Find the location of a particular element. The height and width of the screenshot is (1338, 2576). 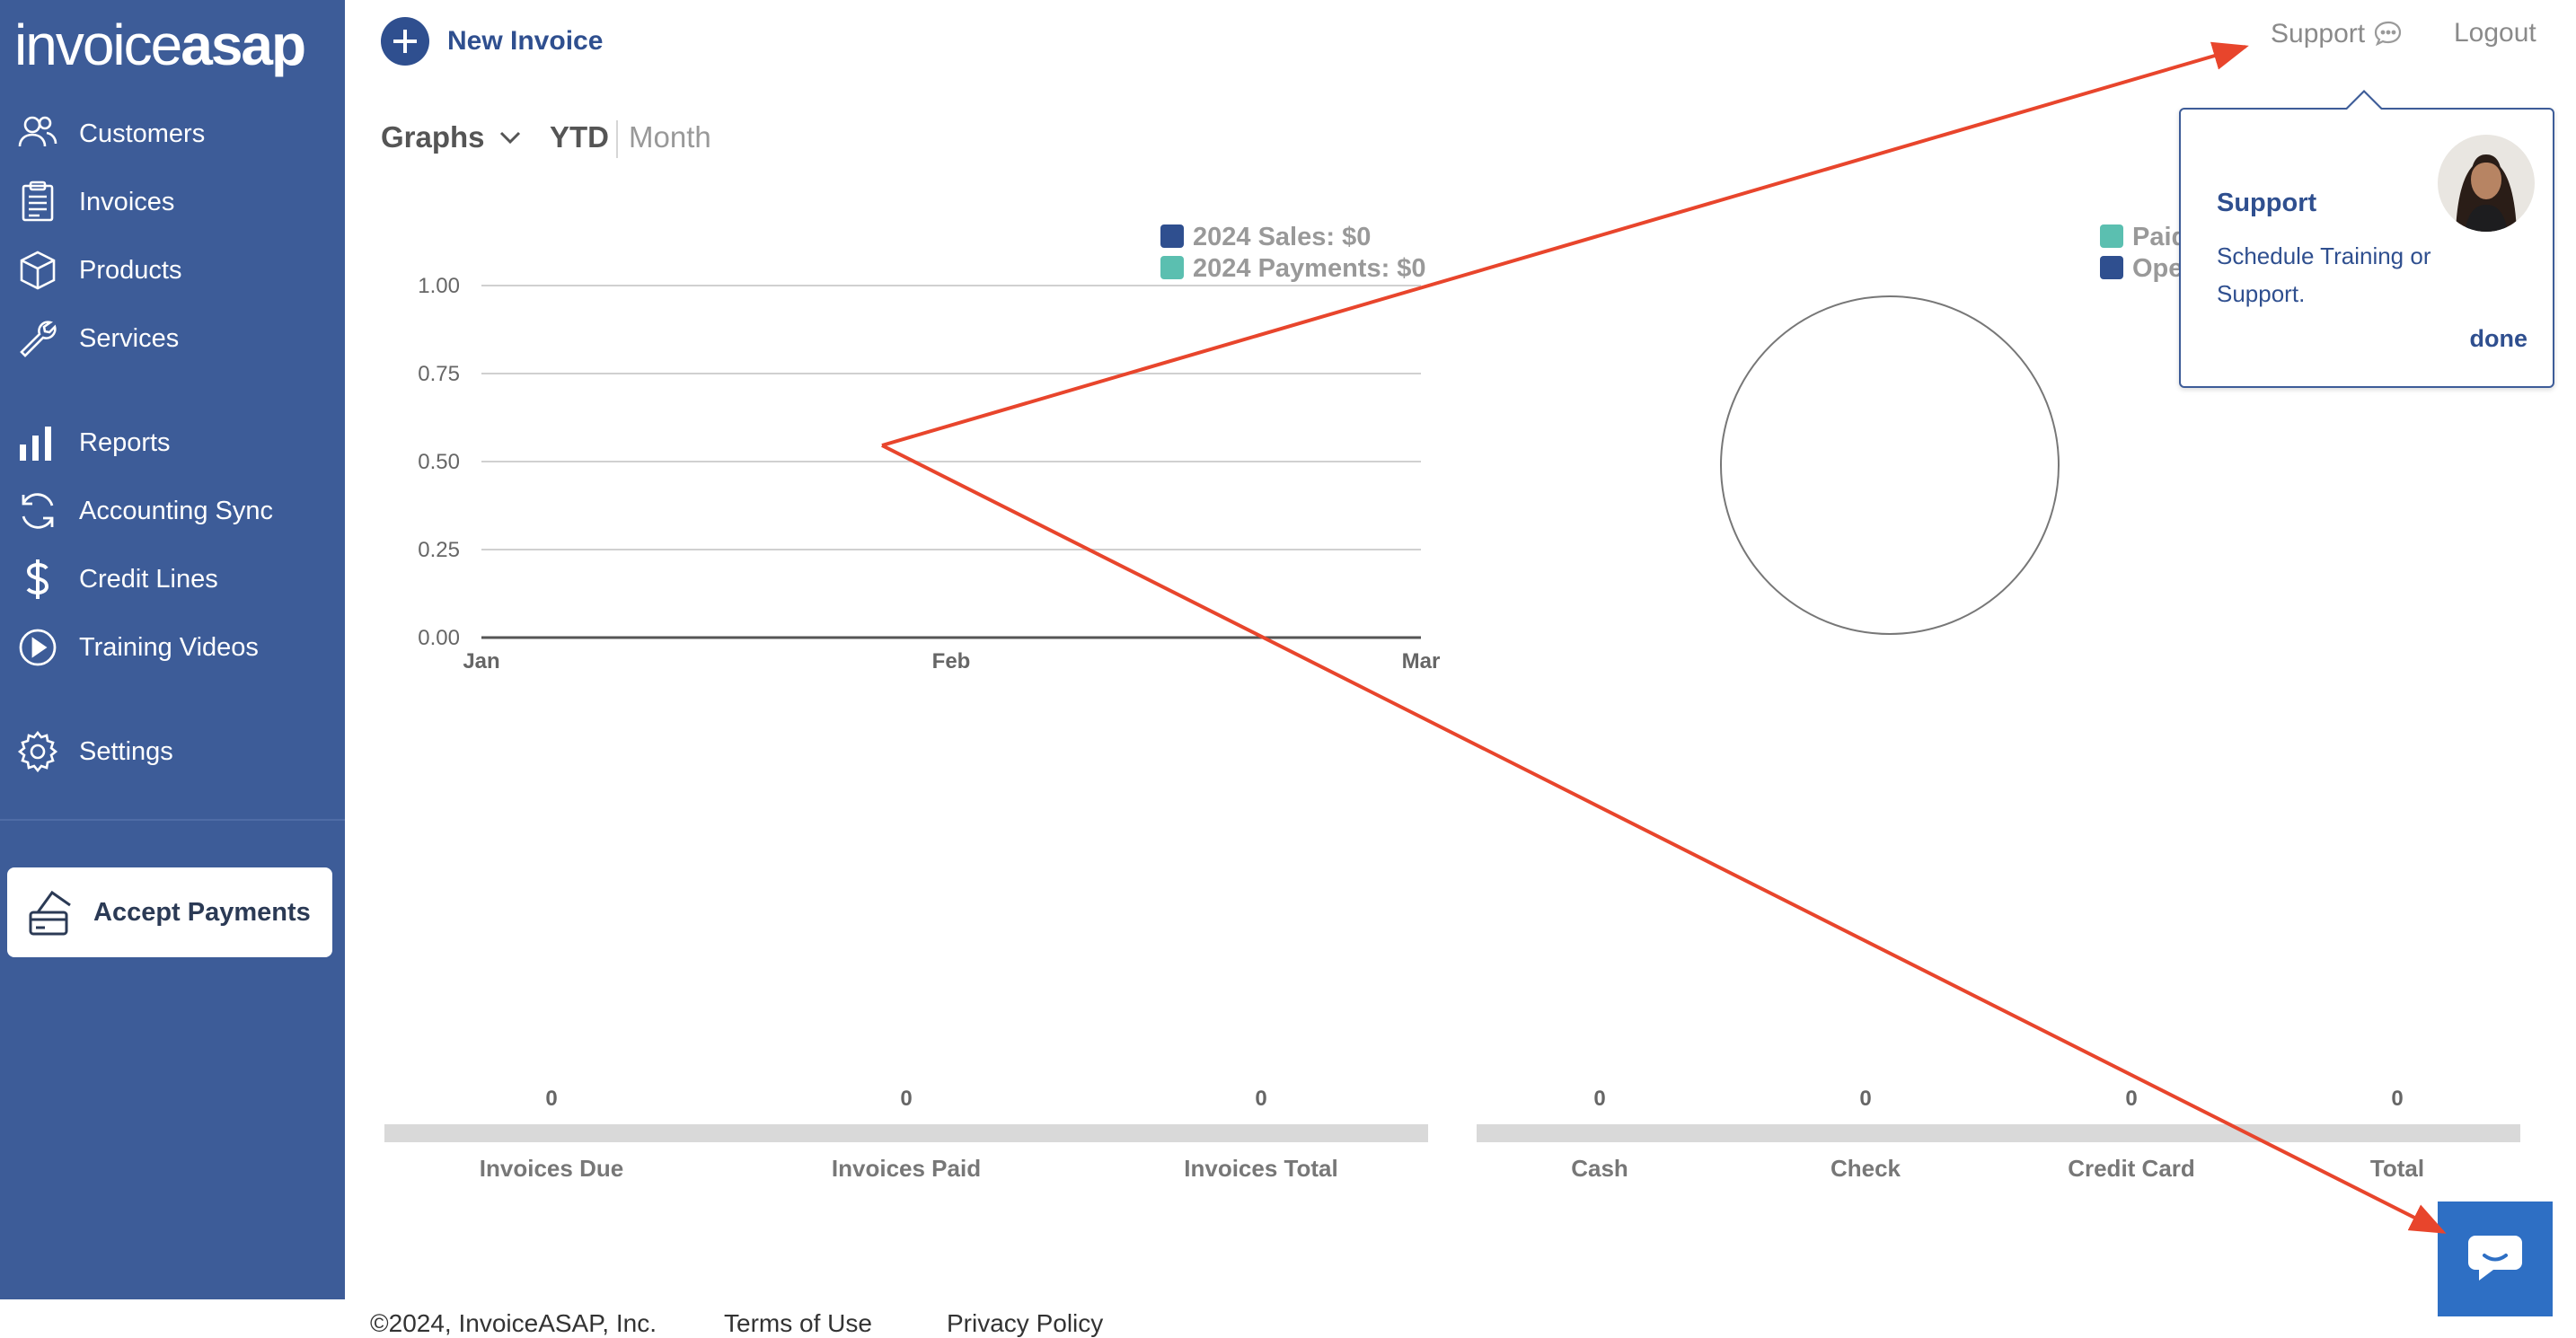

popover-arrow-inner is located at coordinates (2364, 101).